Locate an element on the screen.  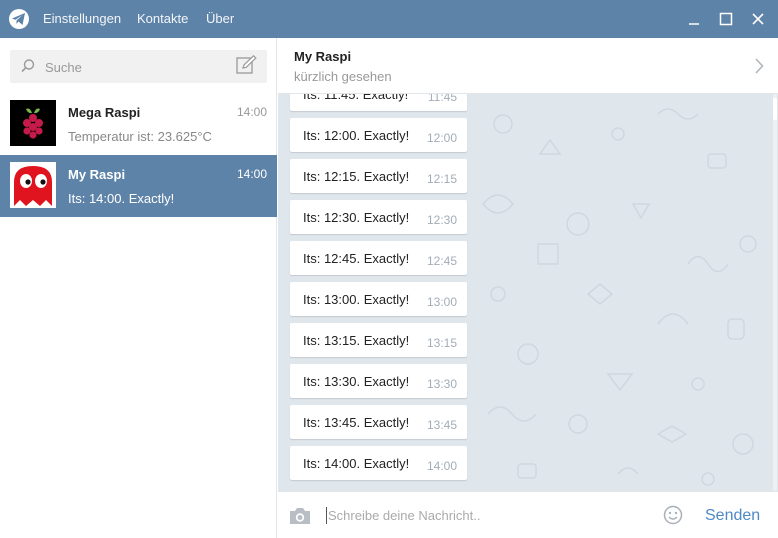
message-bubble: Its: 12:45. Exactly! 12:45 is located at coordinates (378, 258).